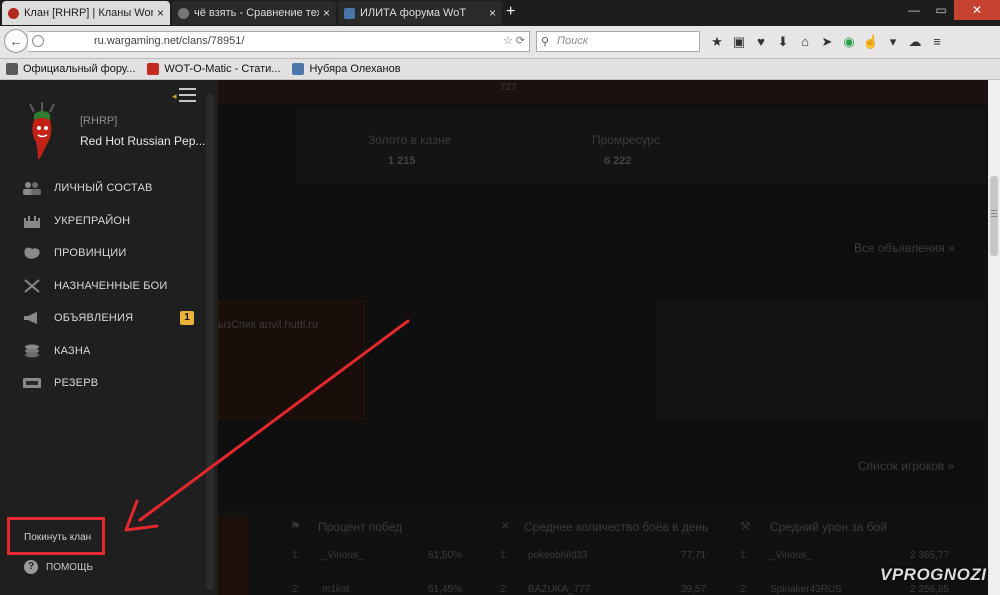  Describe the element at coordinates (32, 221) in the screenshot. I see `fortress-icon` at that location.